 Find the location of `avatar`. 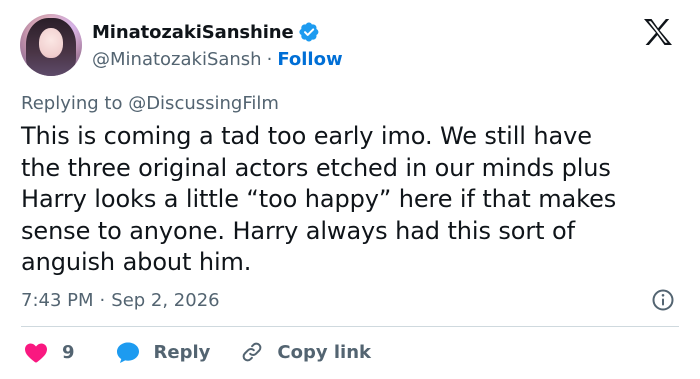

avatar is located at coordinates (51, 45).